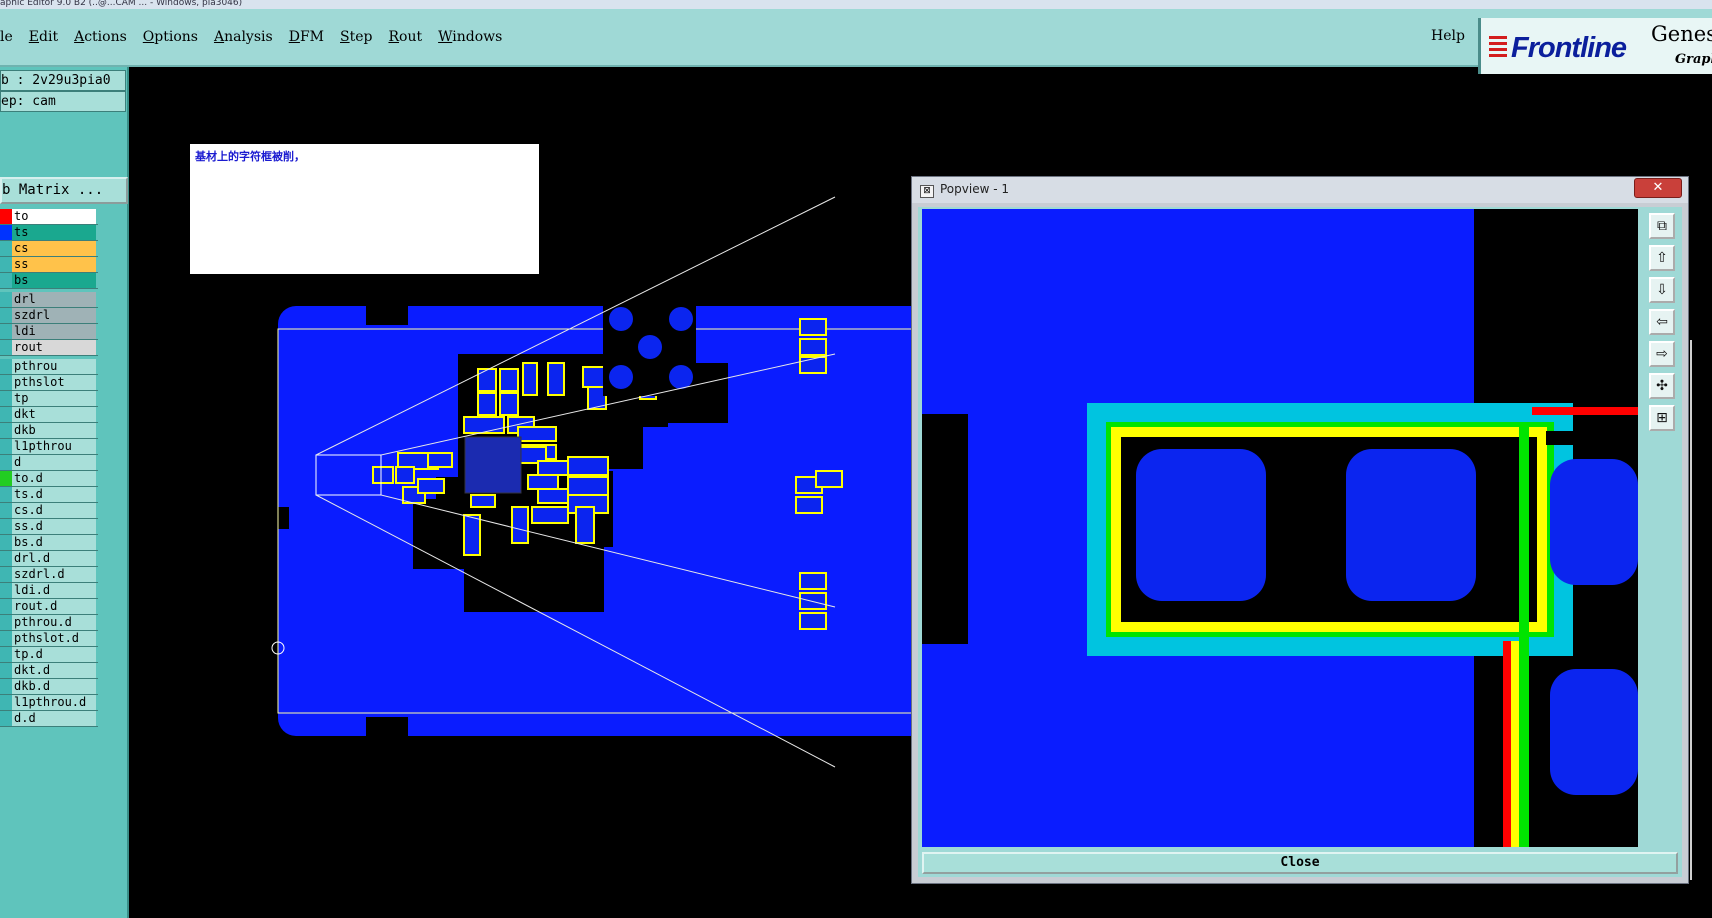  I want to click on menu-item-options: Options, so click(170, 37).